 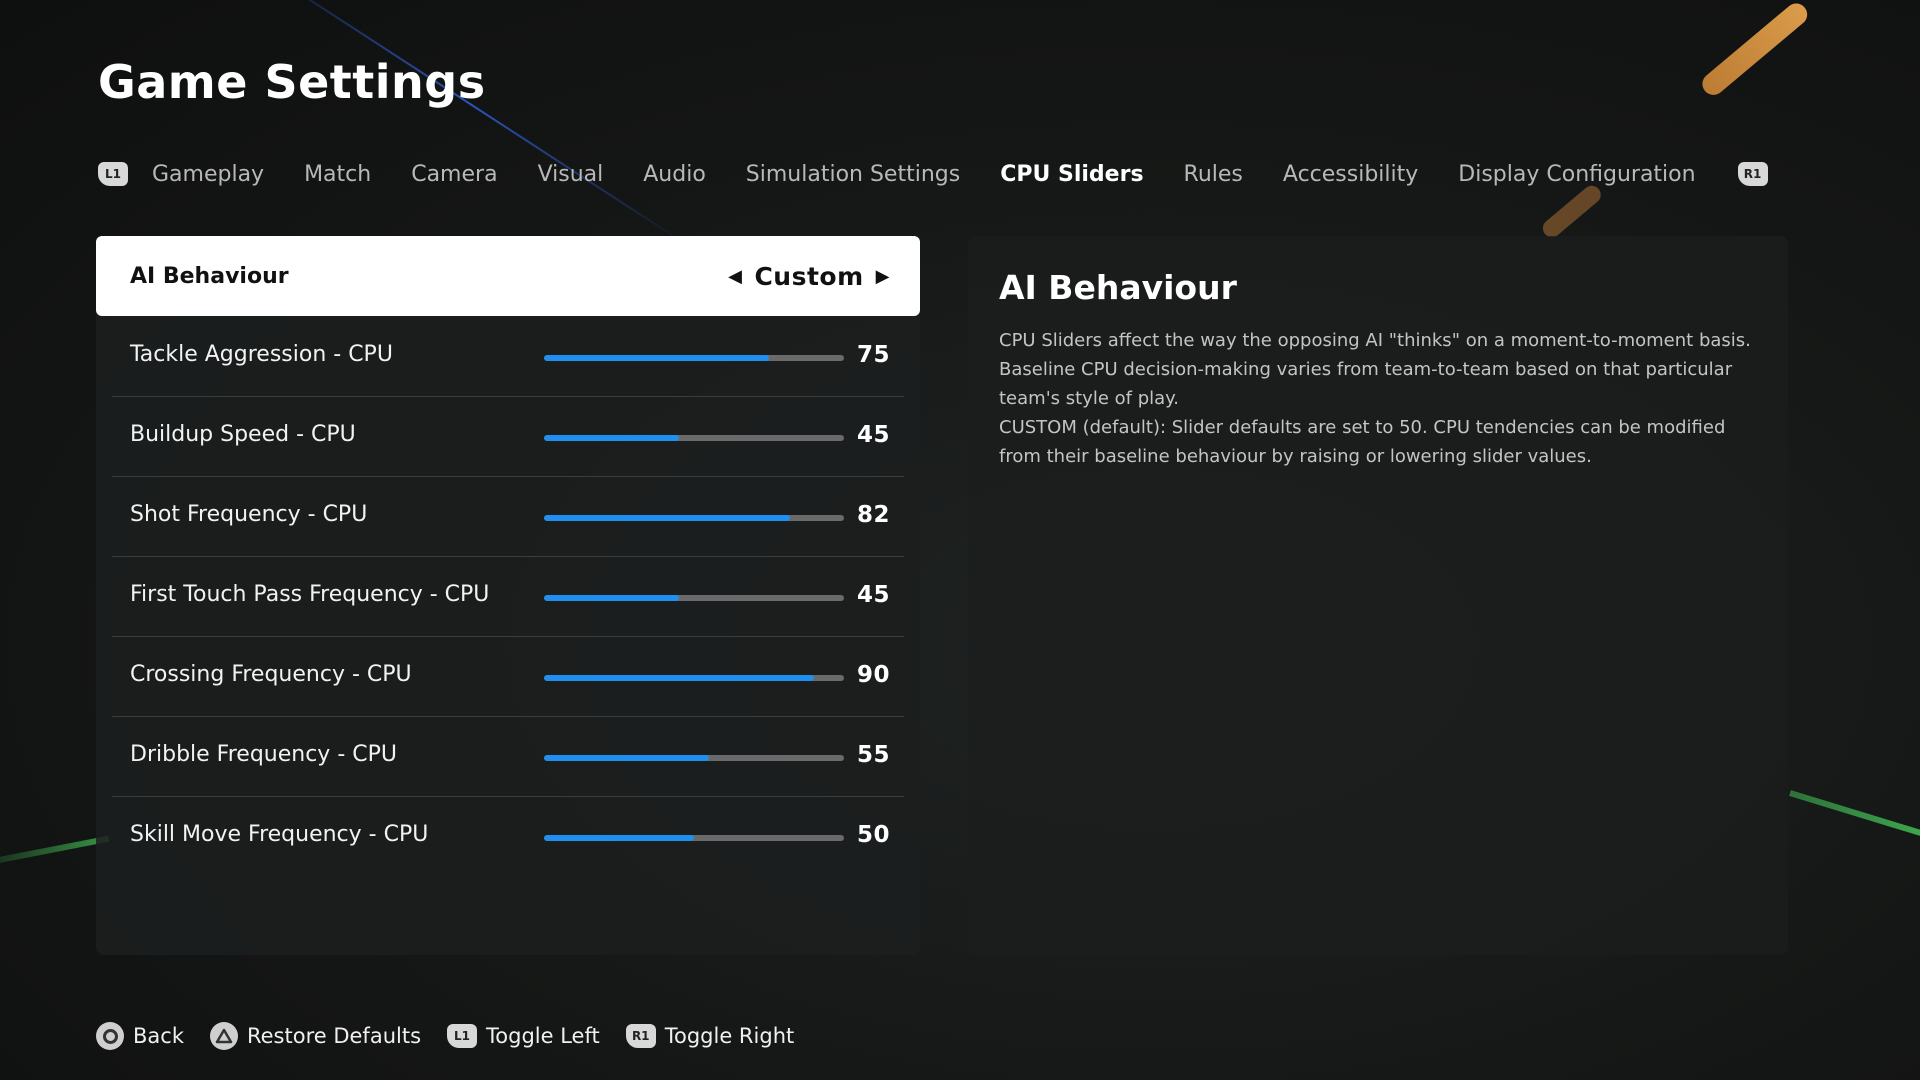 I want to click on page-title: Game Settings, so click(x=292, y=82).